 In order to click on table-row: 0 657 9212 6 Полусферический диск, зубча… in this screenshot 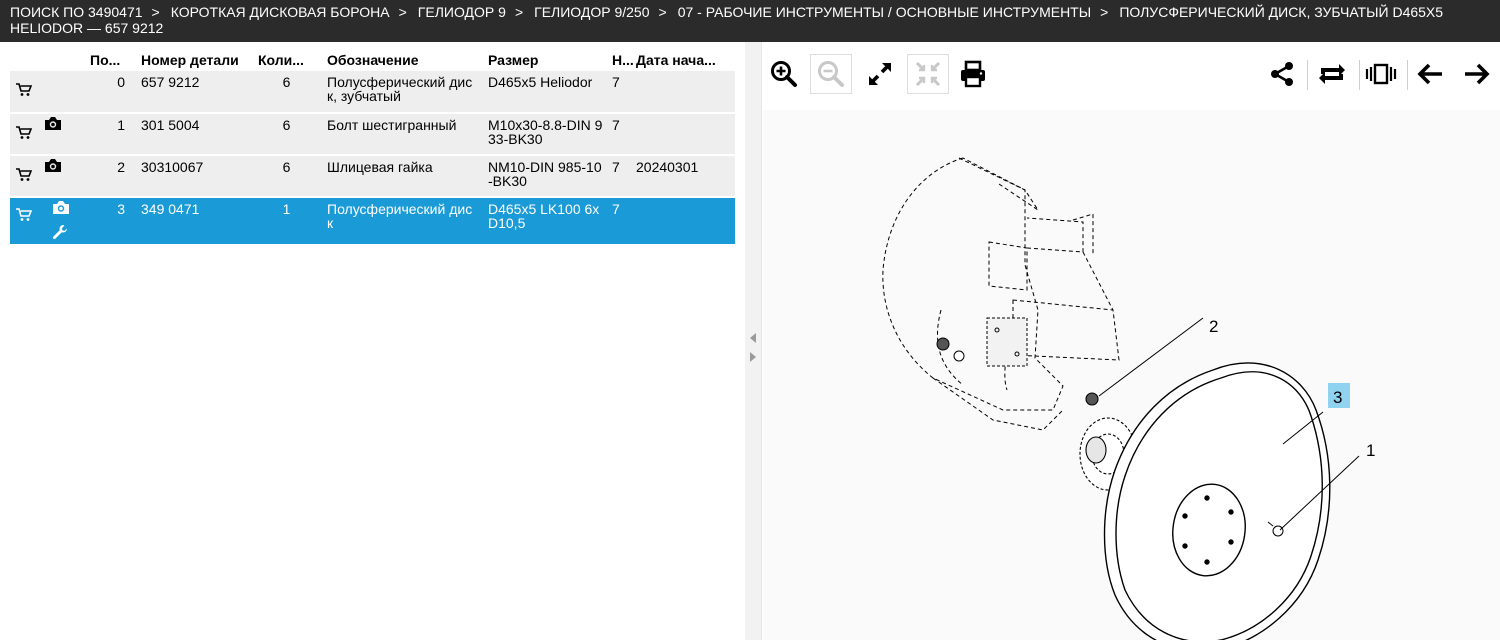, I will do `click(372, 92)`.